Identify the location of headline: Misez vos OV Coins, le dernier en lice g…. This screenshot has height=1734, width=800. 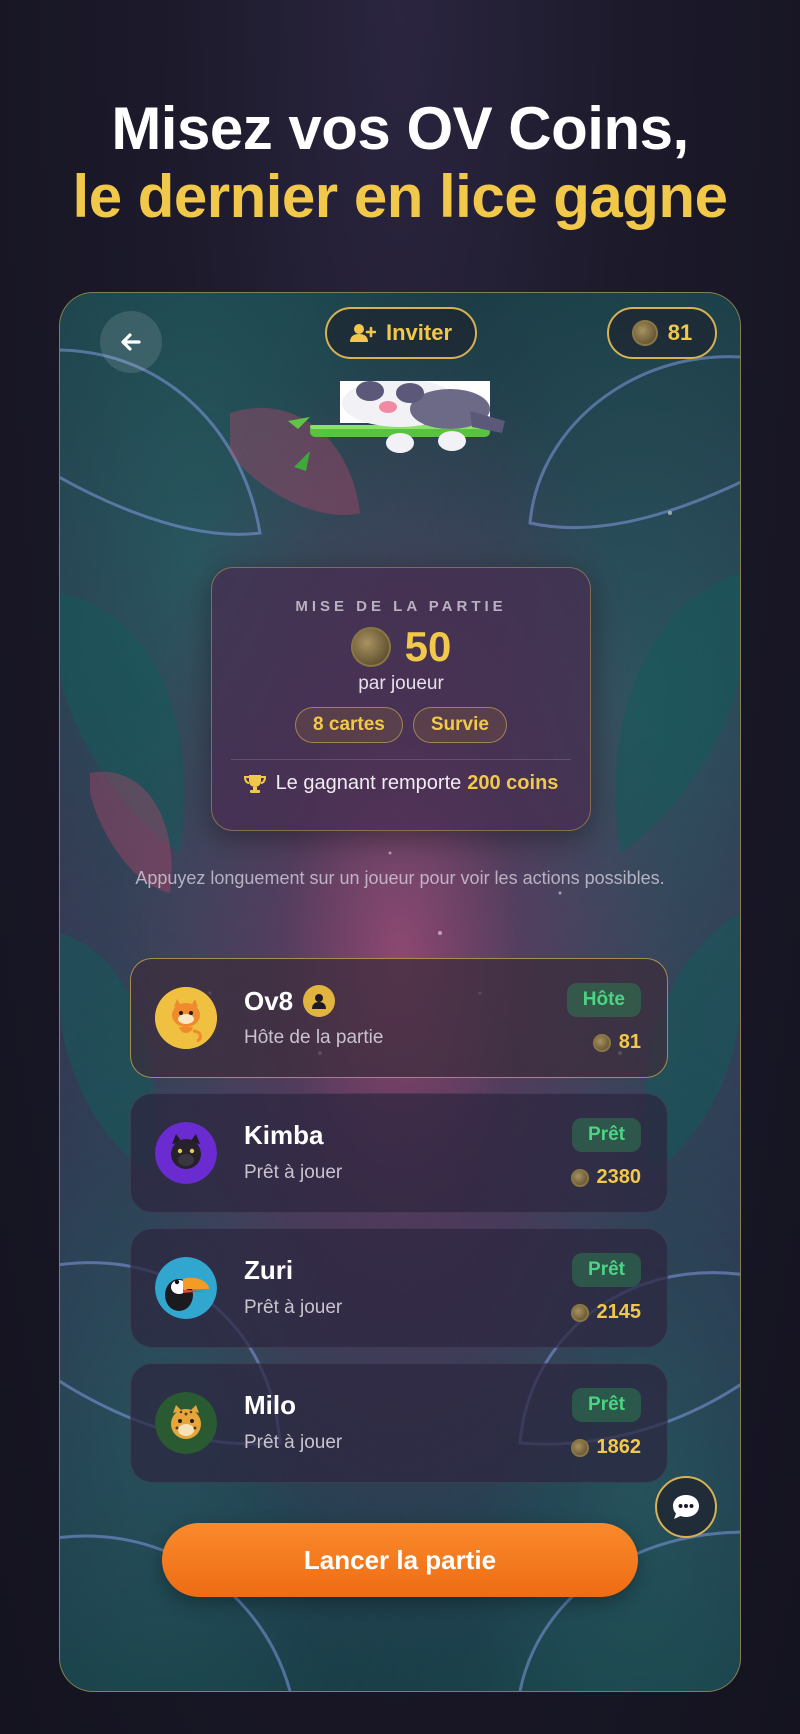
(400, 163).